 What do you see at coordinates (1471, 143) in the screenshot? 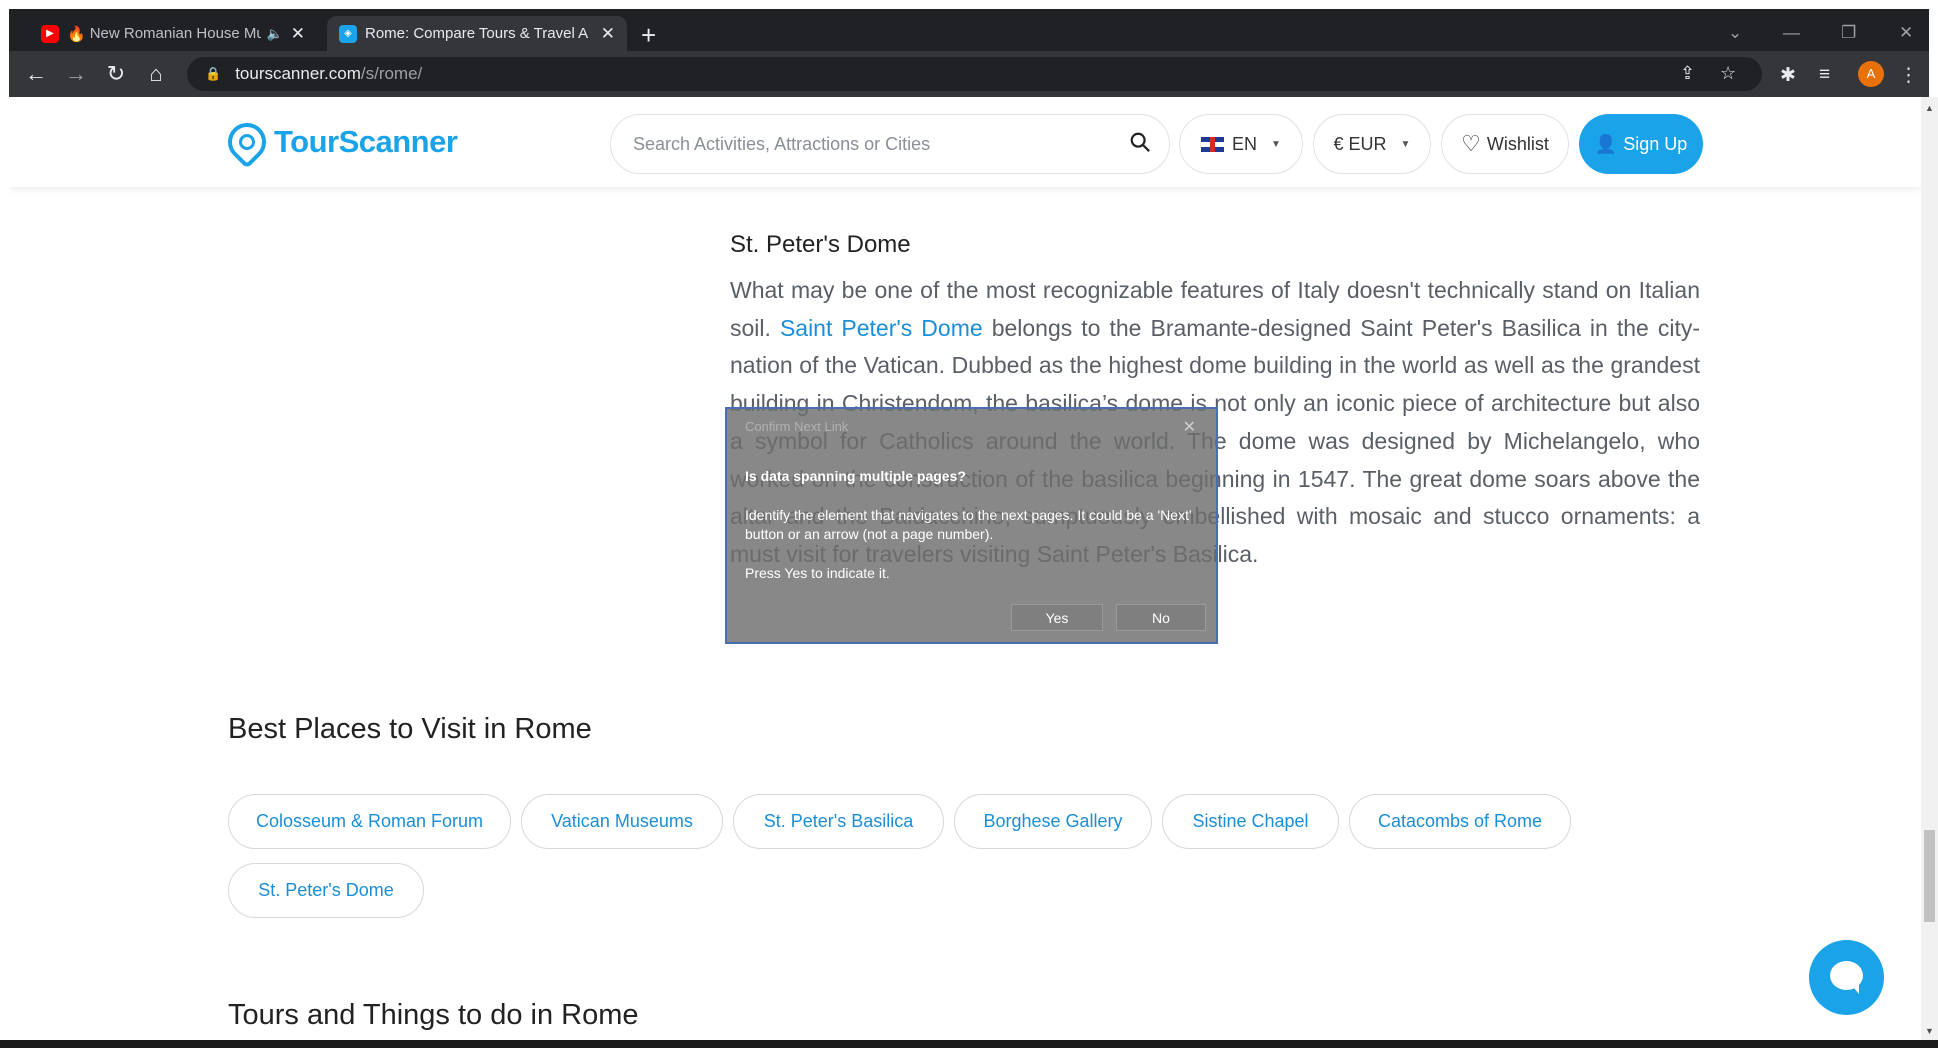
I see `heart-icon: ♡` at bounding box center [1471, 143].